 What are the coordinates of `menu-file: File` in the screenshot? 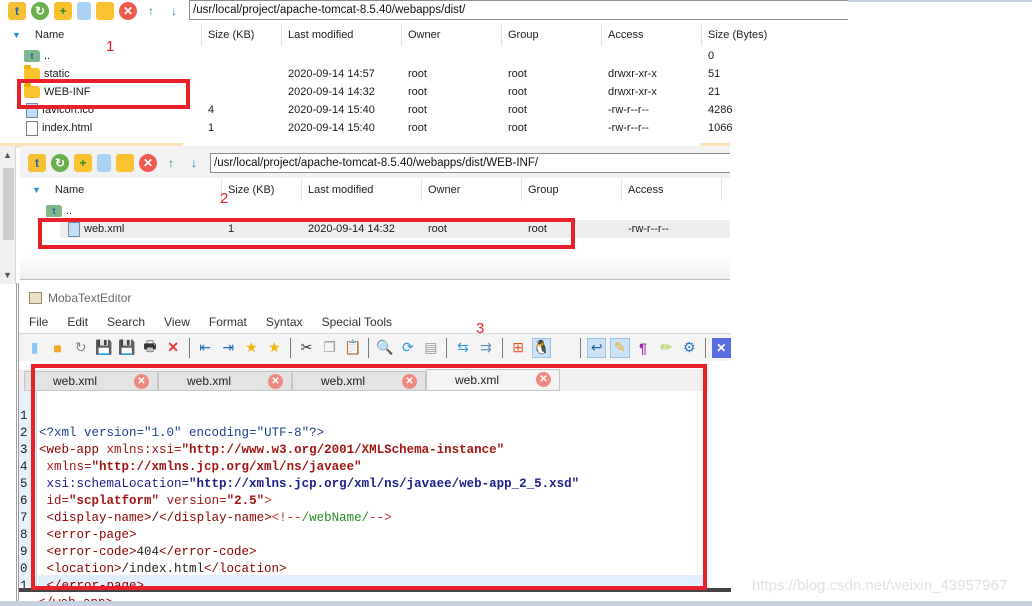 It's located at (38, 322).